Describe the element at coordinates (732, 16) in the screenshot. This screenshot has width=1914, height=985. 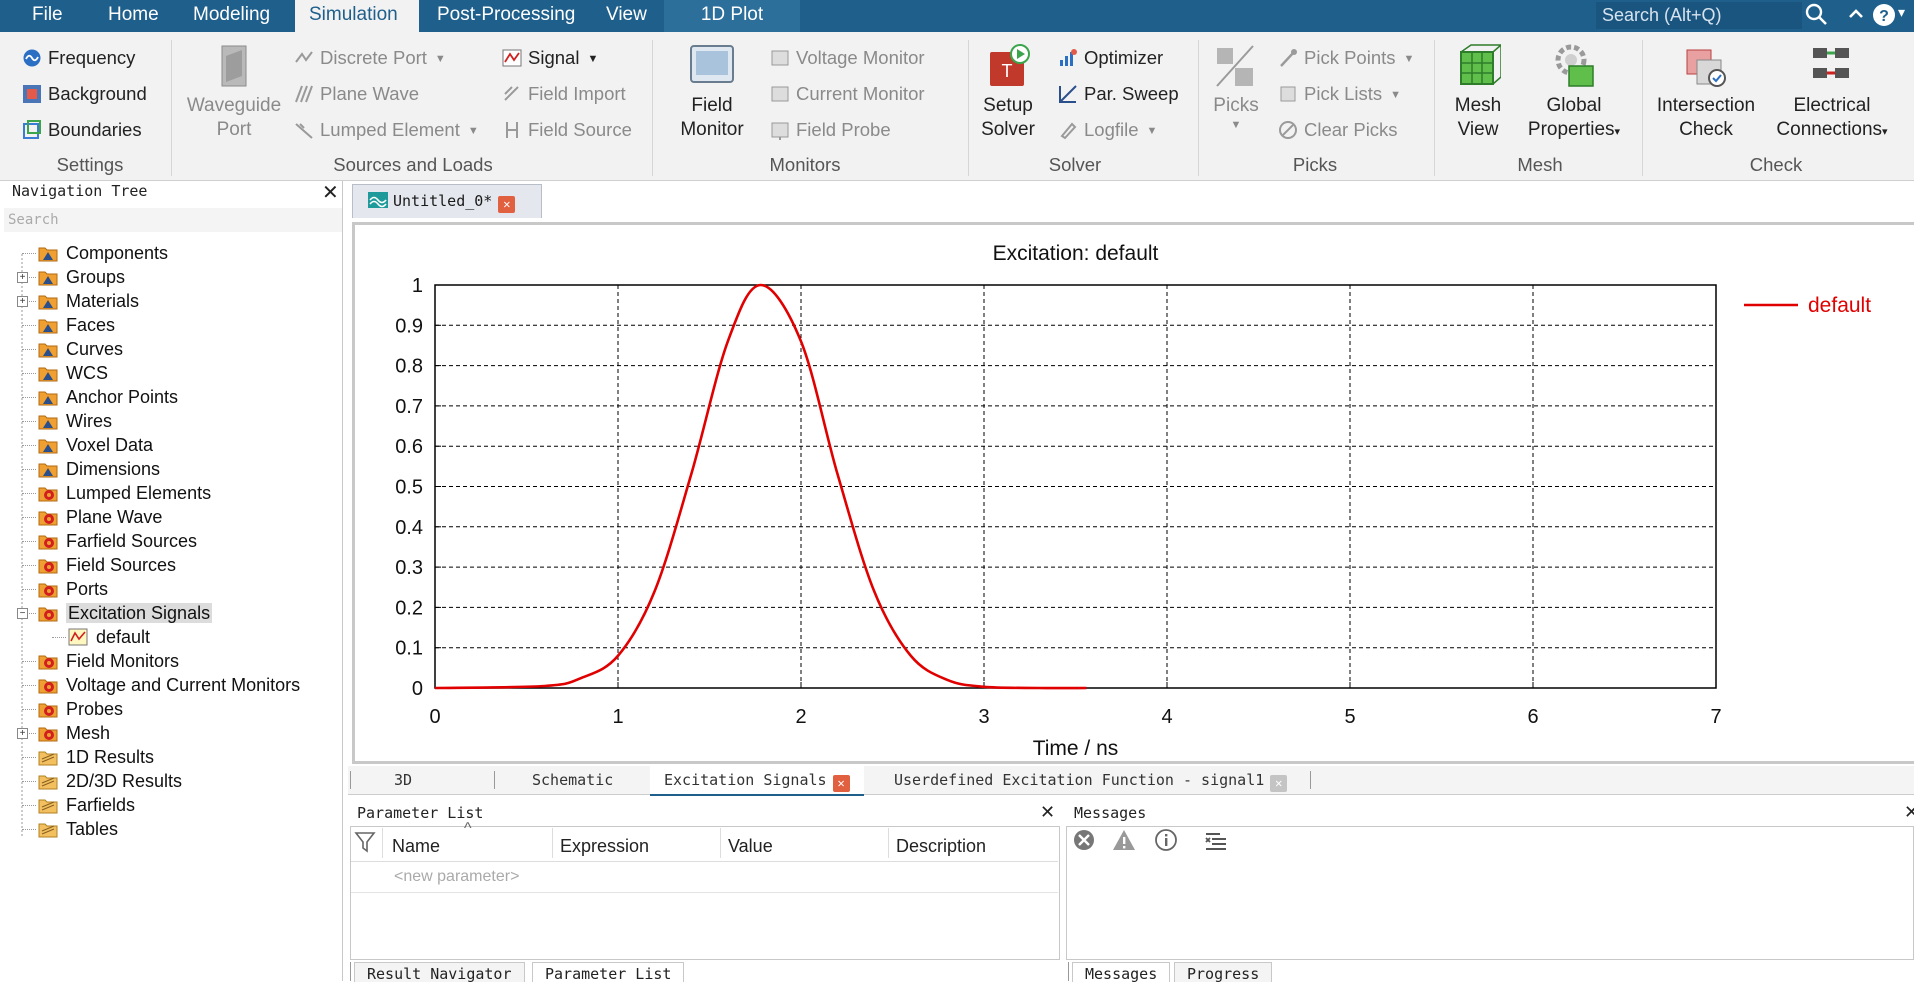
I see `menu-1d-plot: 1D Plot` at that location.